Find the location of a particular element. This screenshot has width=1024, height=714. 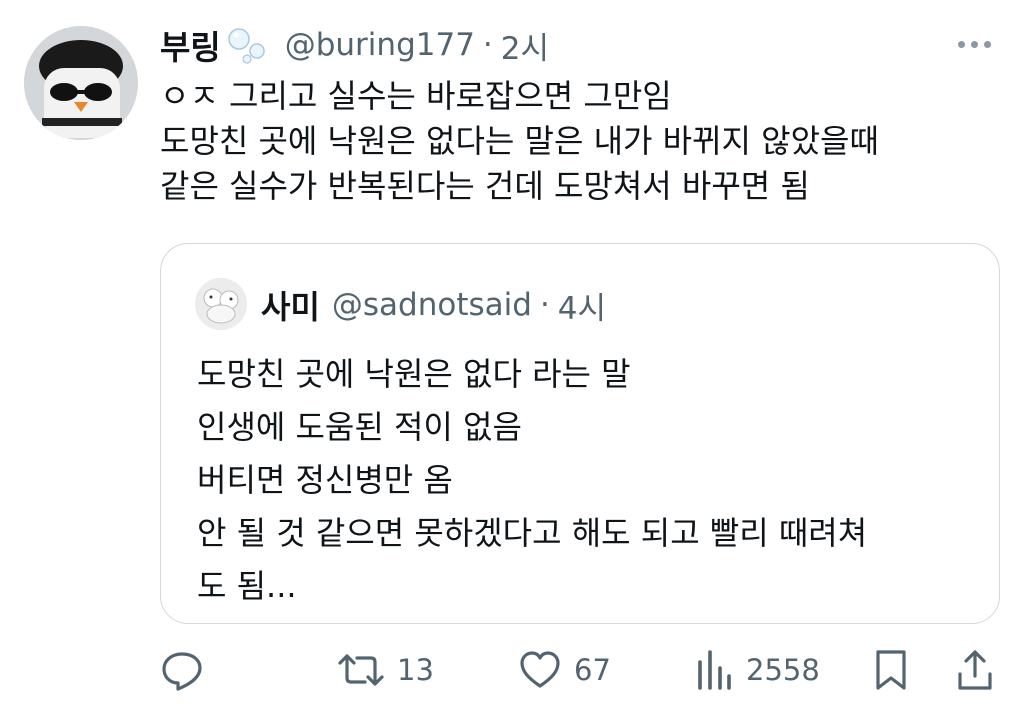

bookmark-button is located at coordinates (891, 670).